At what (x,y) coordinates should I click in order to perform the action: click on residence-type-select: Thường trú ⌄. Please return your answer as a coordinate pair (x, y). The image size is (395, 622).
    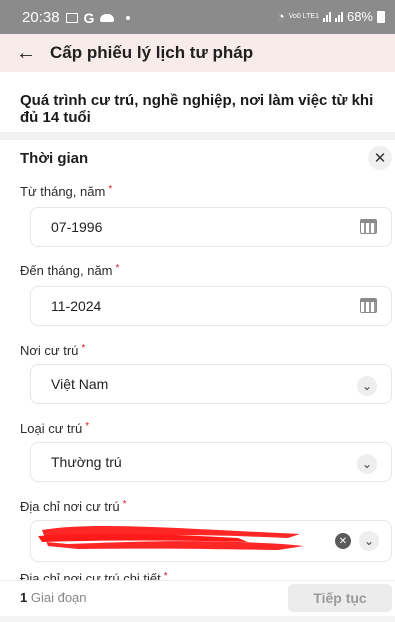
    Looking at the image, I should click on (211, 462).